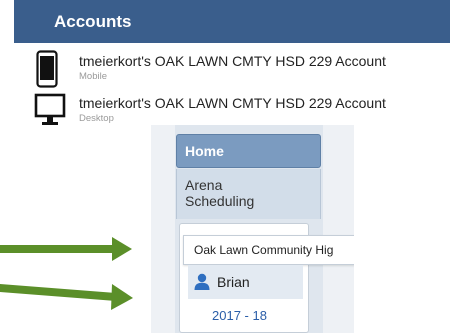  Describe the element at coordinates (233, 282) in the screenshot. I see `user-name: Brian` at that location.